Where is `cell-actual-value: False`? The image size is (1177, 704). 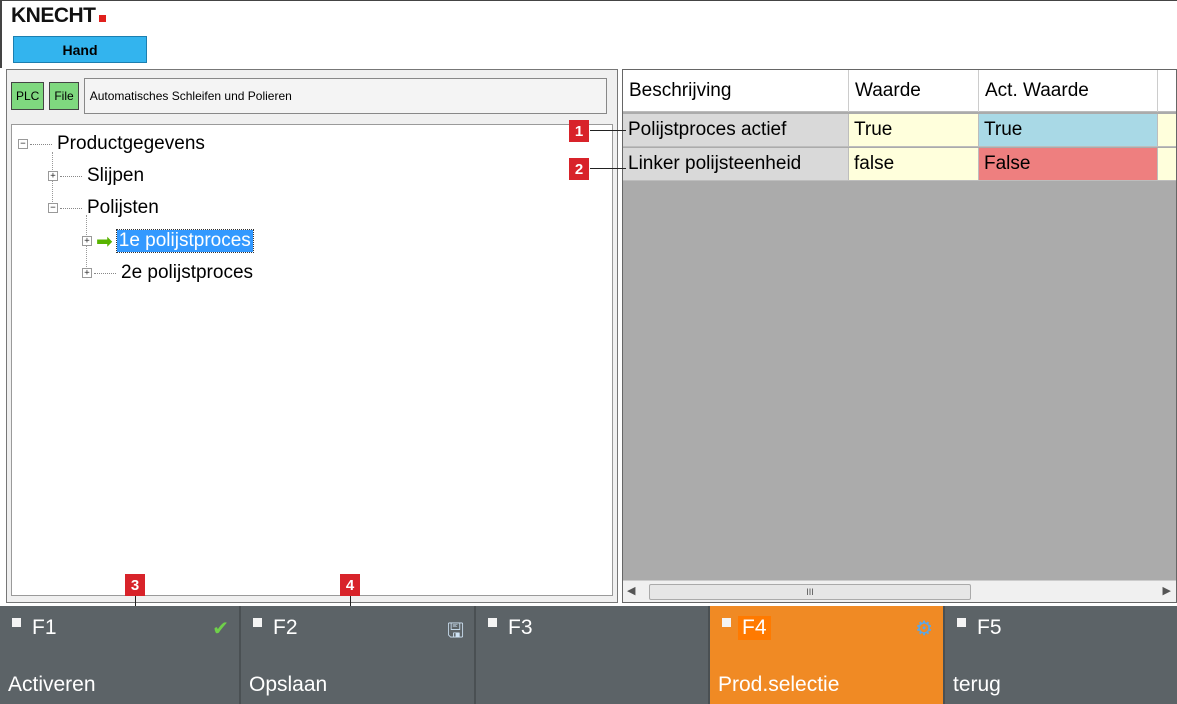
cell-actual-value: False is located at coordinates (1068, 164).